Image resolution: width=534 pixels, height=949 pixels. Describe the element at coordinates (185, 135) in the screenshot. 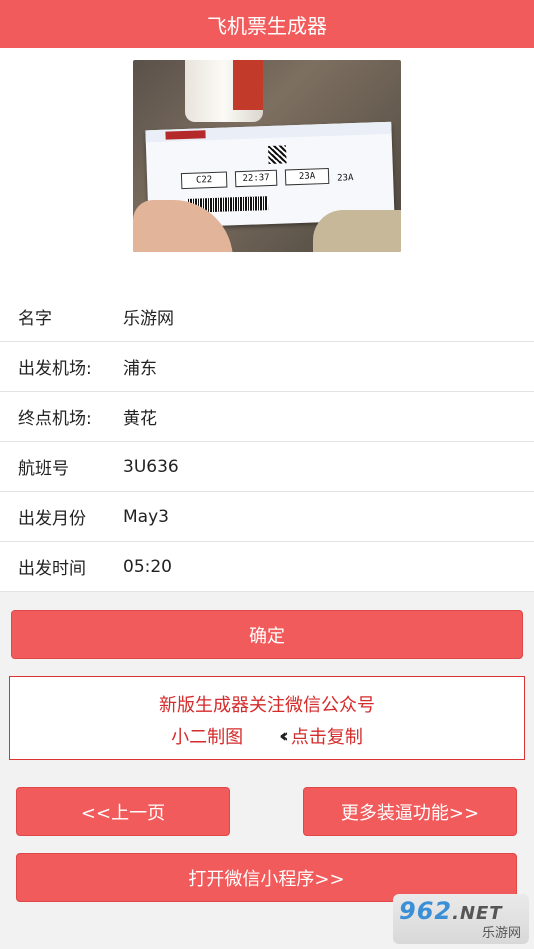

I see `airline-logo` at that location.